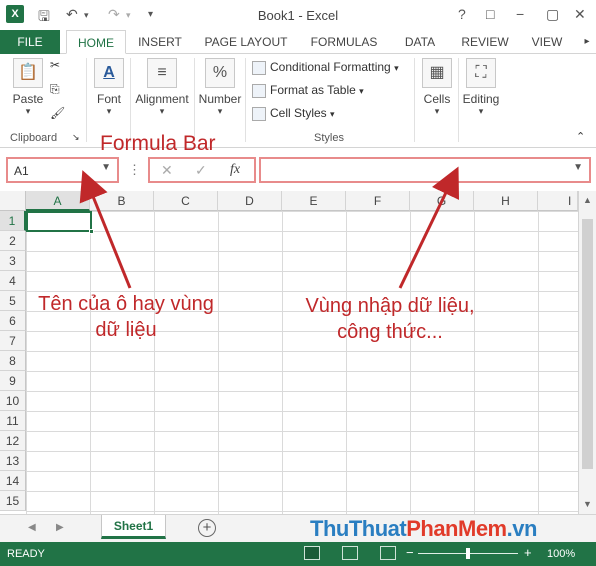 This screenshot has height=566, width=596. What do you see at coordinates (269, 227) in the screenshot?
I see `annotation-arrows` at bounding box center [269, 227].